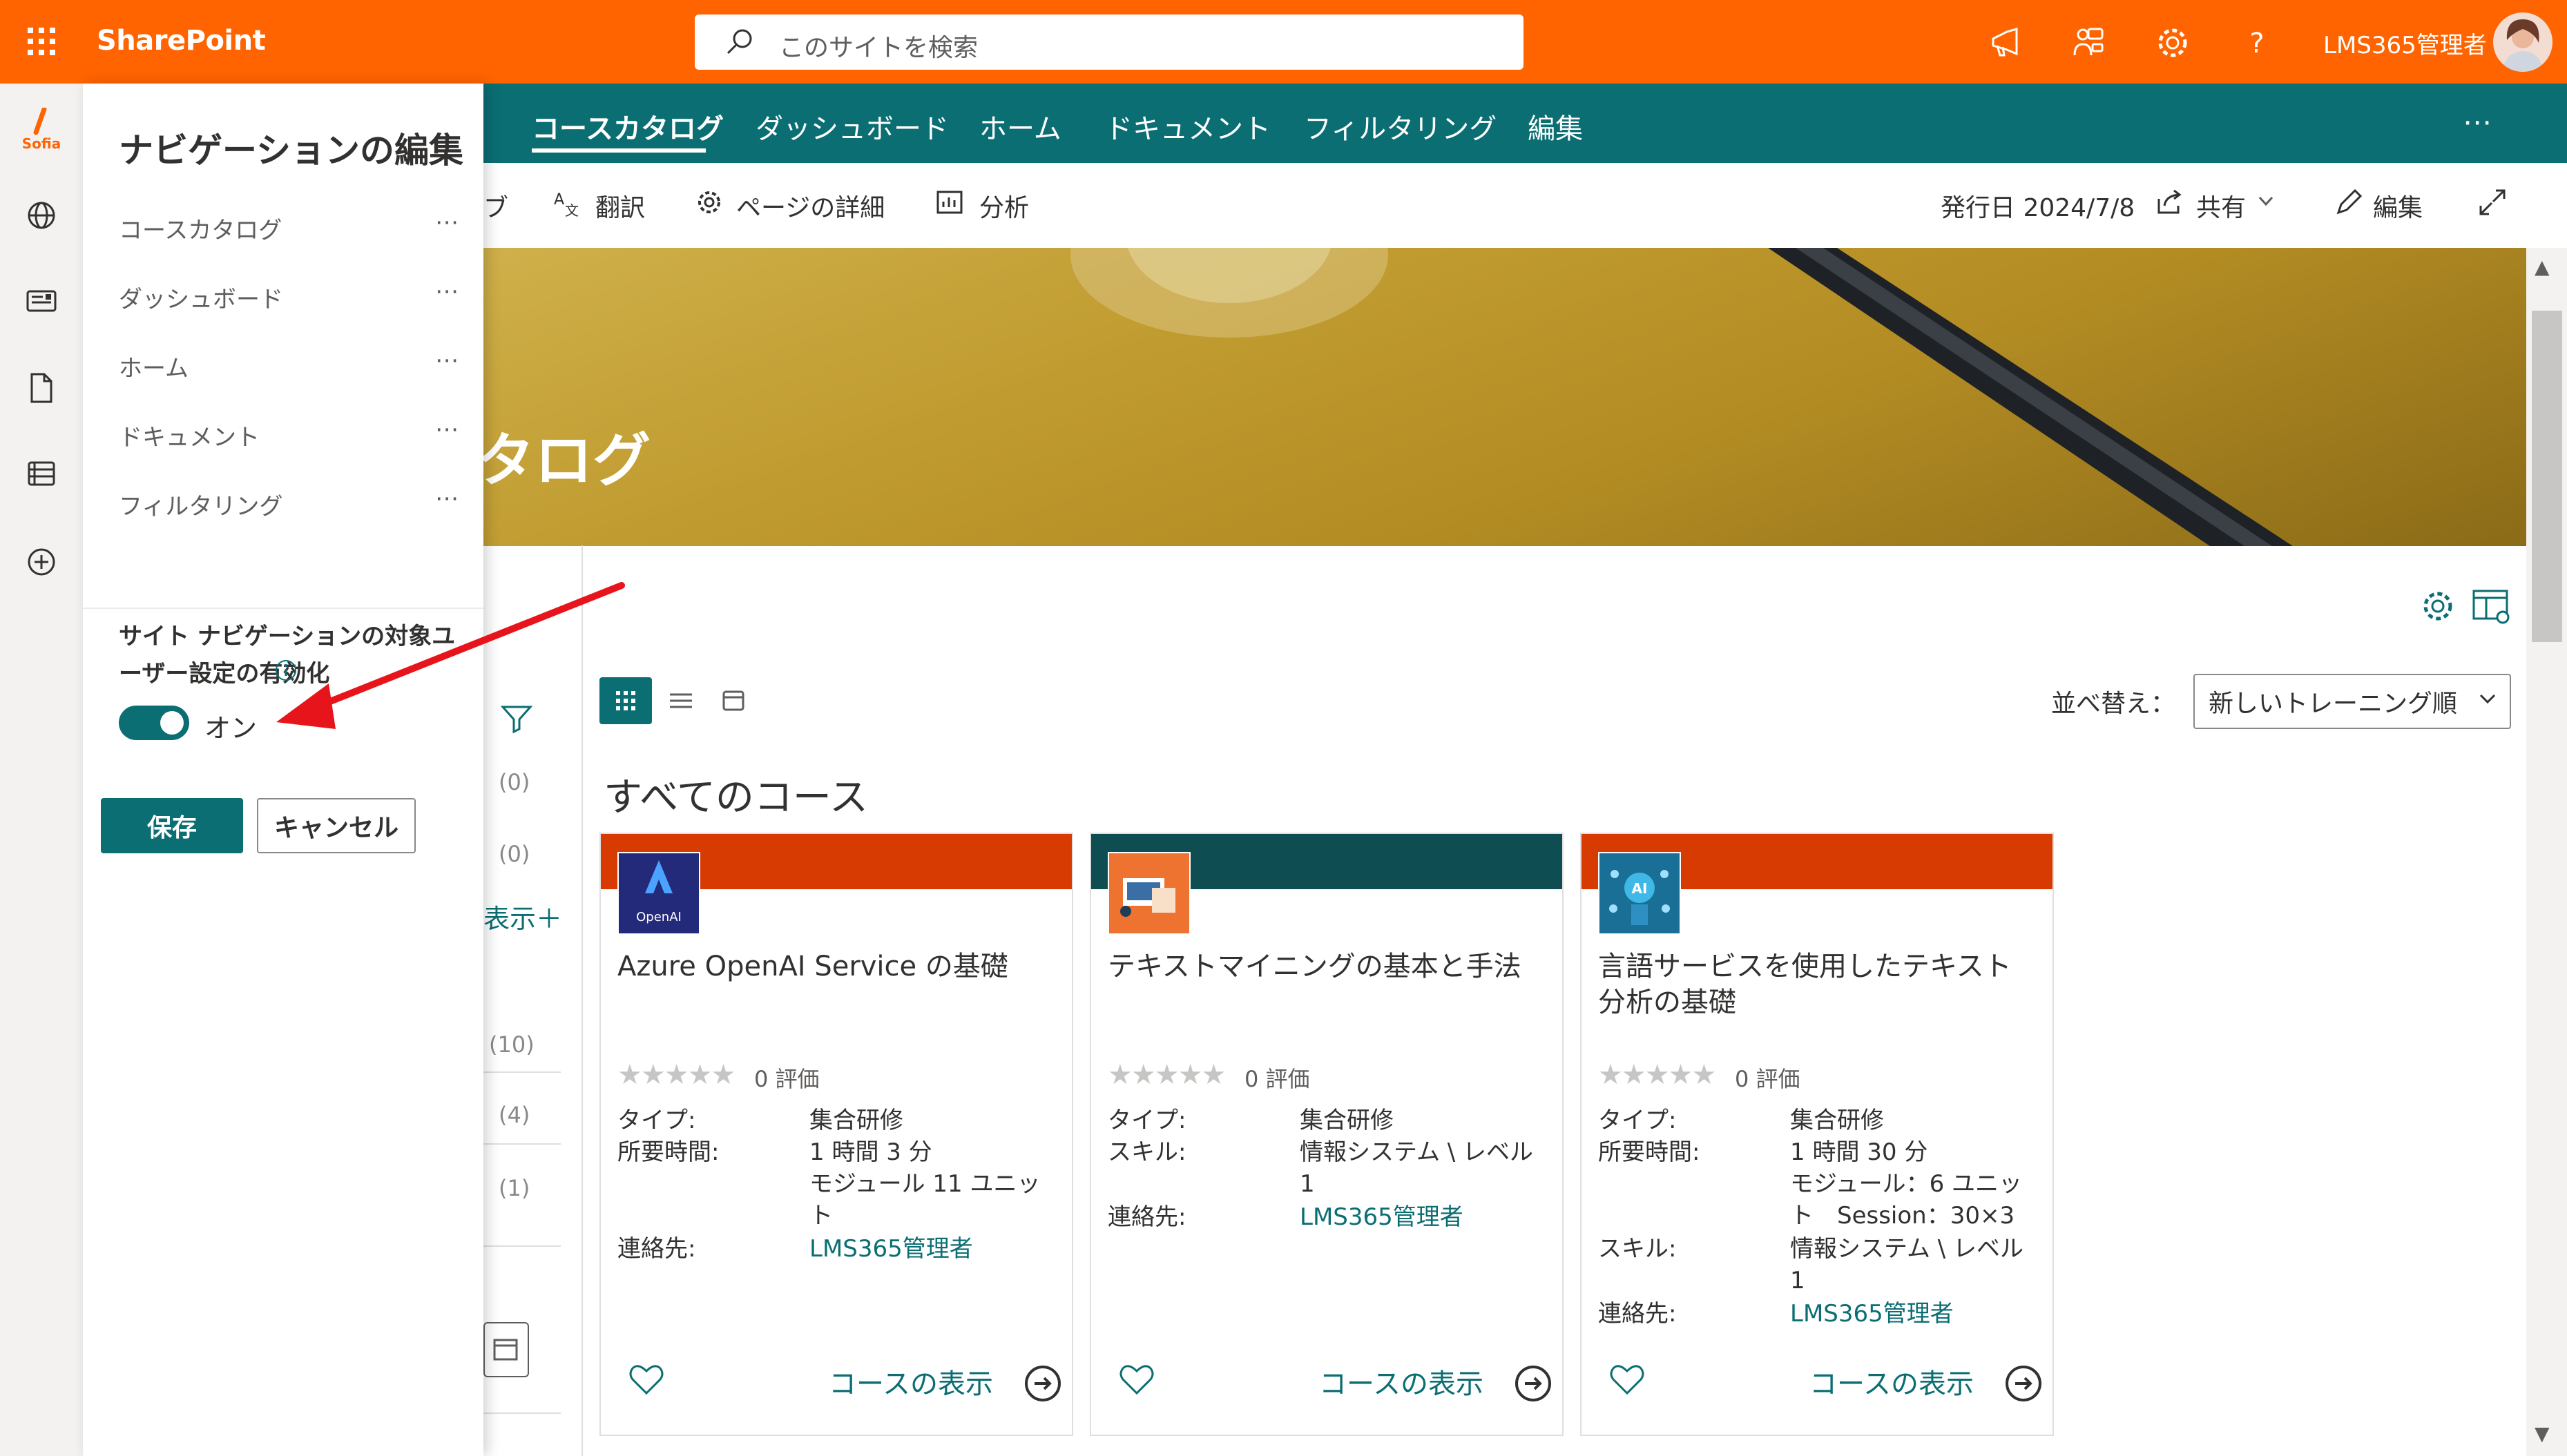  Describe the element at coordinates (41, 388) in the screenshot. I see `document-icon` at that location.